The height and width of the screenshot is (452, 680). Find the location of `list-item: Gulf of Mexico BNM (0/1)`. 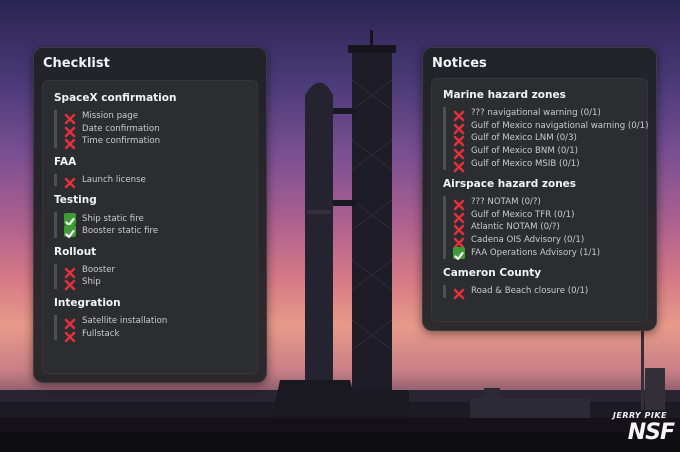

list-item: Gulf of Mexico BNM (0/1) is located at coordinates (545, 152).